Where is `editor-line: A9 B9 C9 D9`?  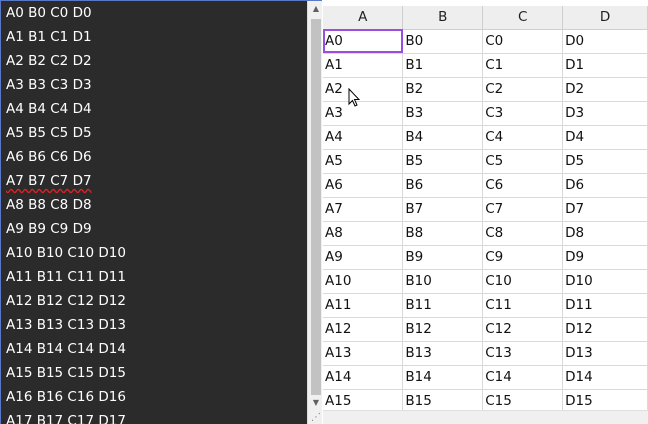
editor-line: A9 B9 C9 D9 is located at coordinates (156, 229).